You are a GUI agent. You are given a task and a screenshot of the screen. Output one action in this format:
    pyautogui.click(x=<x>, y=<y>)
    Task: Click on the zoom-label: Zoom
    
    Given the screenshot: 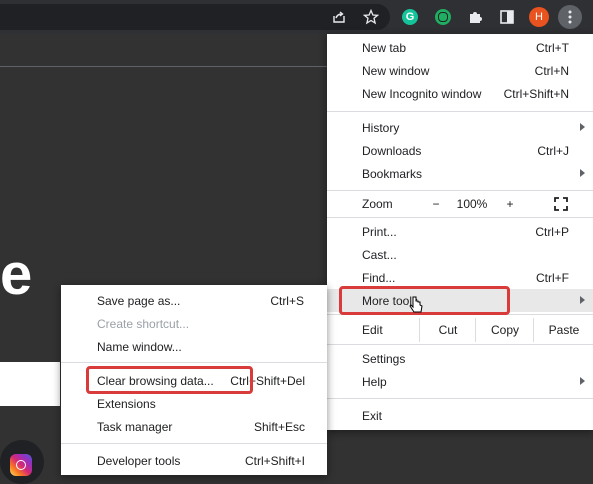 What is the action you would take?
    pyautogui.click(x=377, y=204)
    